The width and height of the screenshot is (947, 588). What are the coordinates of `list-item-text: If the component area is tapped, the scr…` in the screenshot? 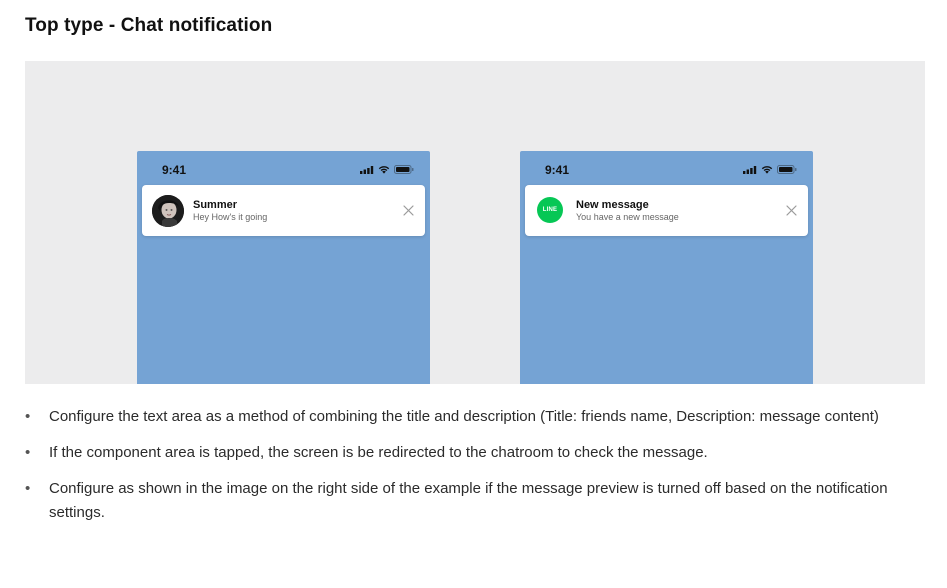 It's located at (378, 452).